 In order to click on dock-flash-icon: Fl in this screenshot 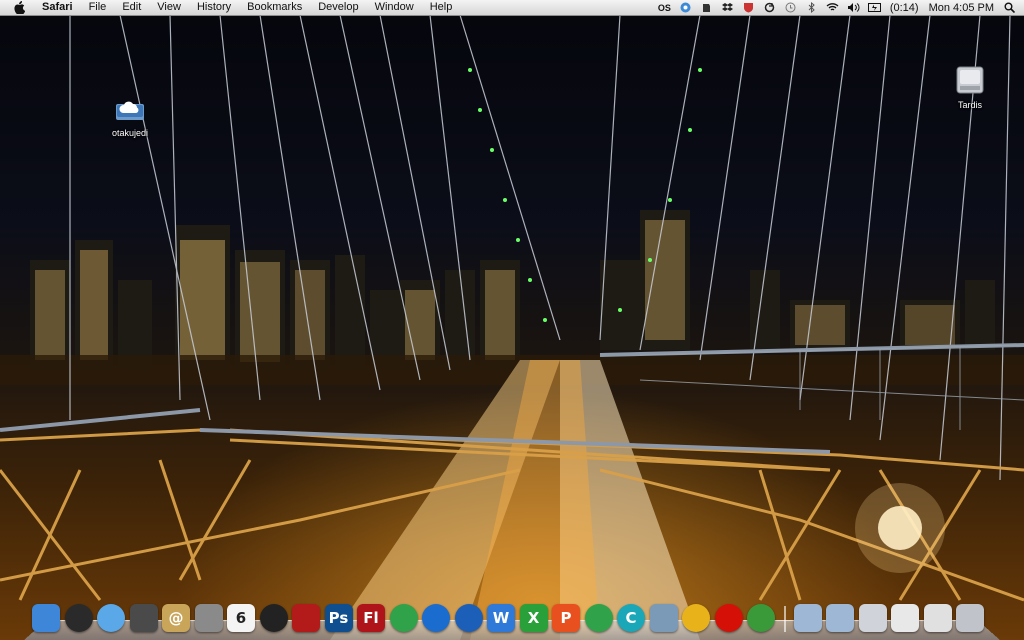, I will do `click(371, 618)`.